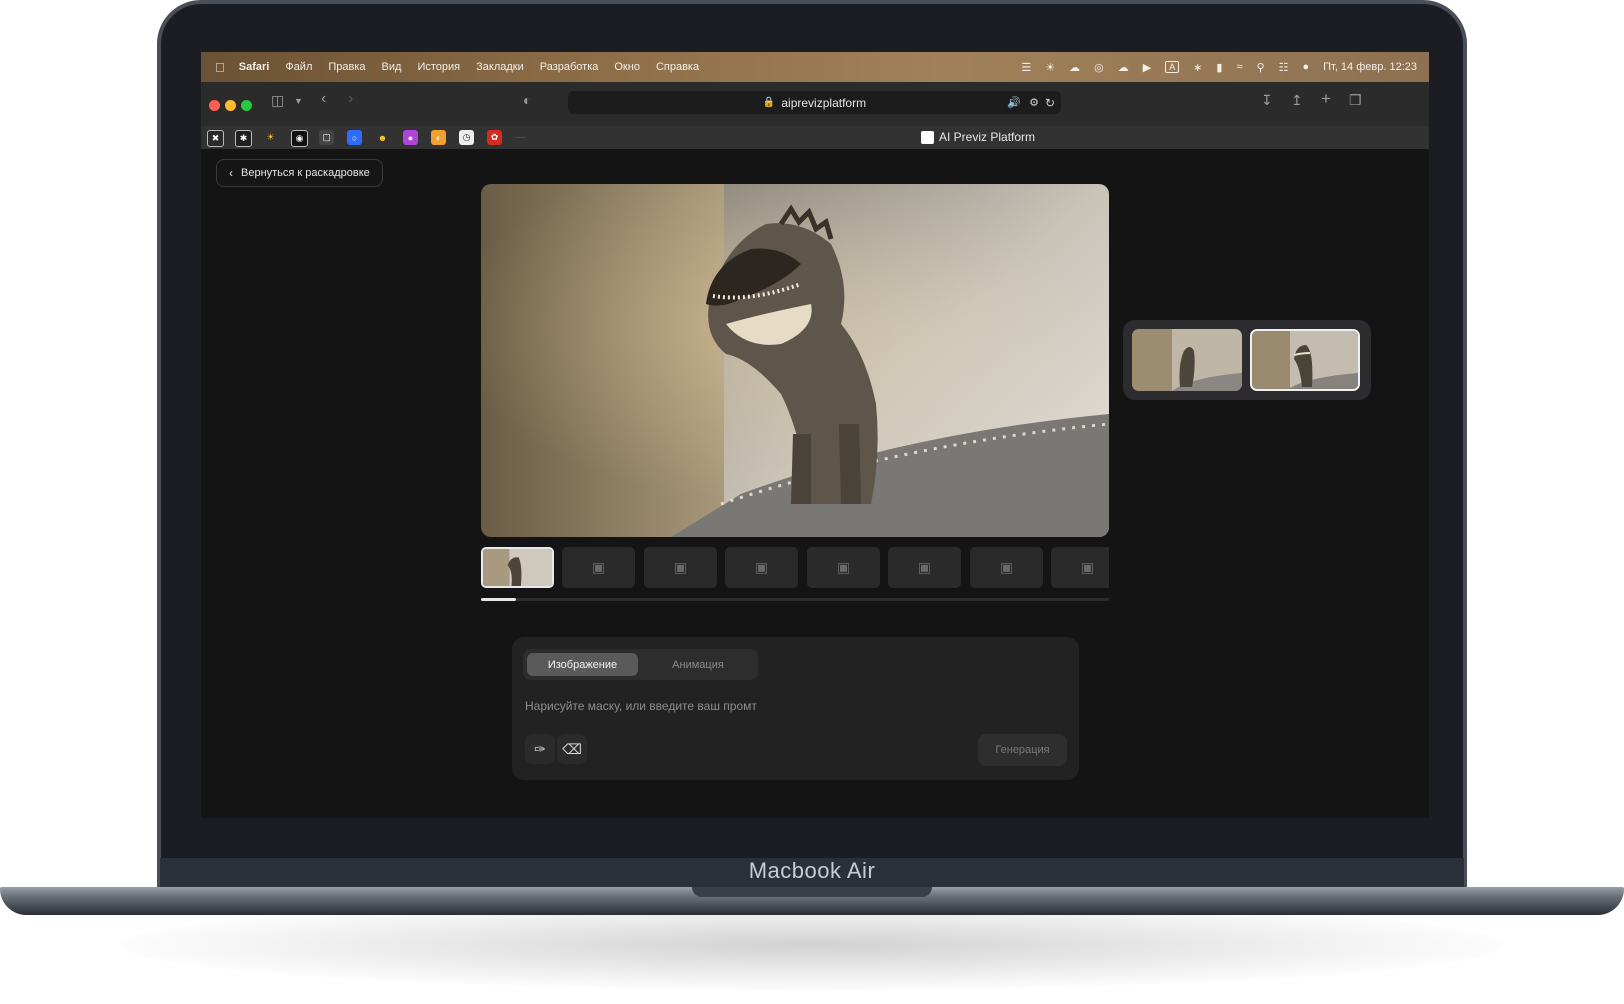 This screenshot has height=1004, width=1624. I want to click on control-center-icon: ☷, so click(1284, 67).